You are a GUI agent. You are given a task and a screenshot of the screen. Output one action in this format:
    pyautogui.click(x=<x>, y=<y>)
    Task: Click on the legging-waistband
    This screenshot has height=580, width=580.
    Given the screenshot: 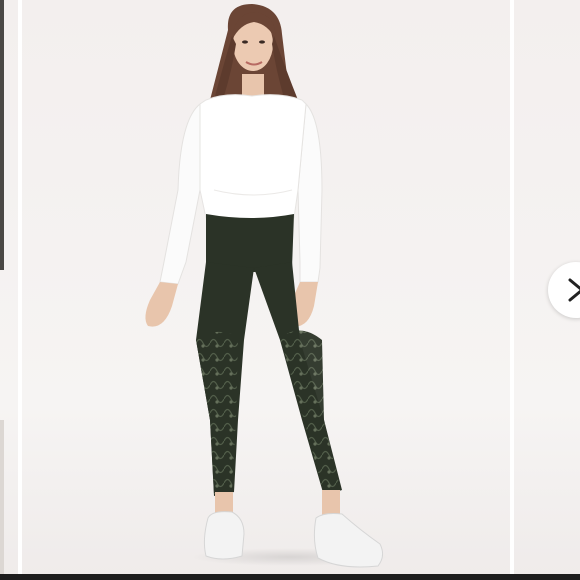 What is the action you would take?
    pyautogui.click(x=250, y=243)
    